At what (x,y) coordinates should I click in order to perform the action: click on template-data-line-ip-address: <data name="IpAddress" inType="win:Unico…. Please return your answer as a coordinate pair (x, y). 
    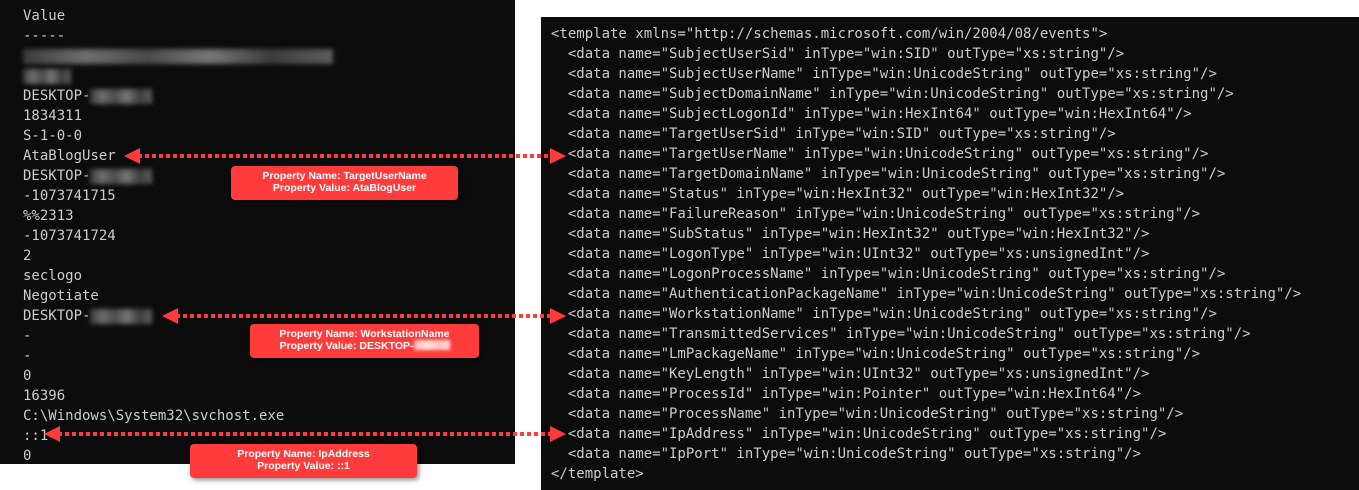
    Looking at the image, I should click on (859, 434).